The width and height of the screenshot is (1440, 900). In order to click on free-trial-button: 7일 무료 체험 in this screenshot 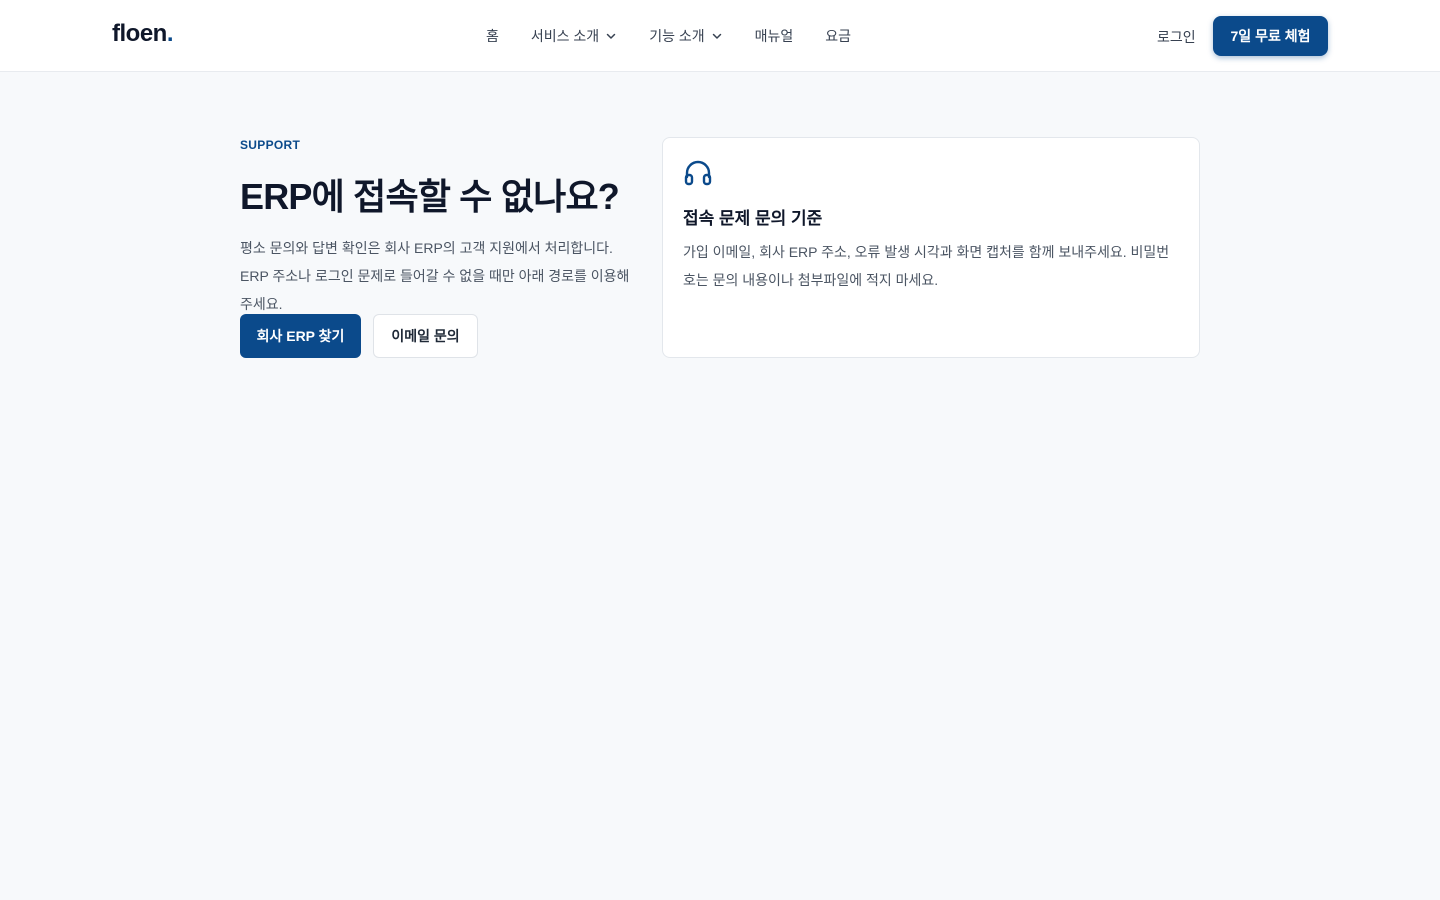, I will do `click(1270, 36)`.